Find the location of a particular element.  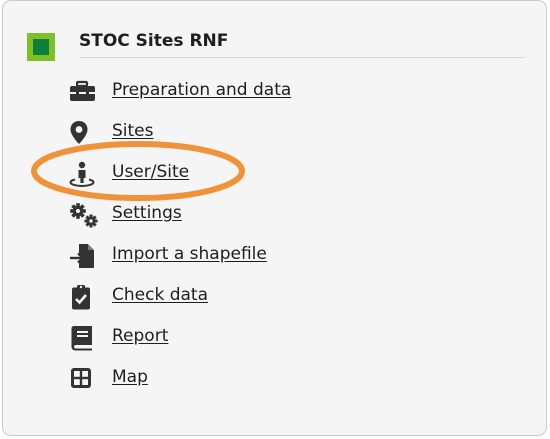

map-marker-icon is located at coordinates (83, 133).